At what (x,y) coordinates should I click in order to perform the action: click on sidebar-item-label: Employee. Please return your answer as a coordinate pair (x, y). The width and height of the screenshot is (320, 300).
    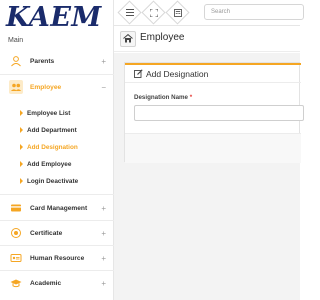
    Looking at the image, I should click on (46, 87).